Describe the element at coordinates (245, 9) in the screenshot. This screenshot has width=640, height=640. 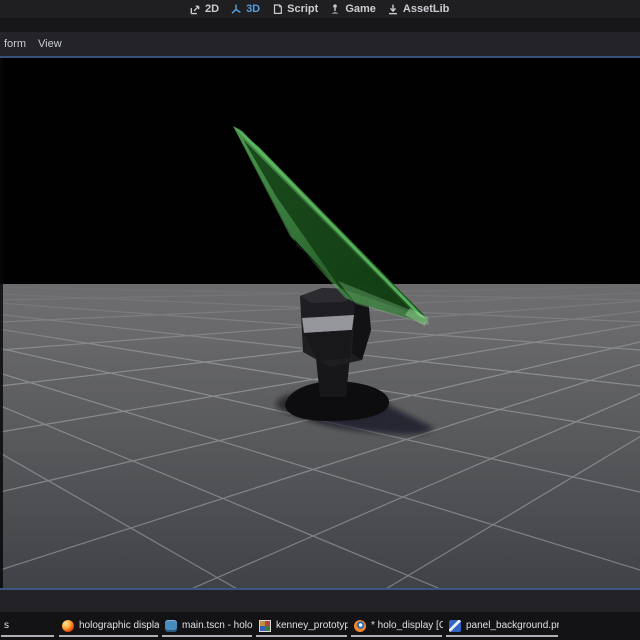
I see `tab-3d: 3D` at that location.